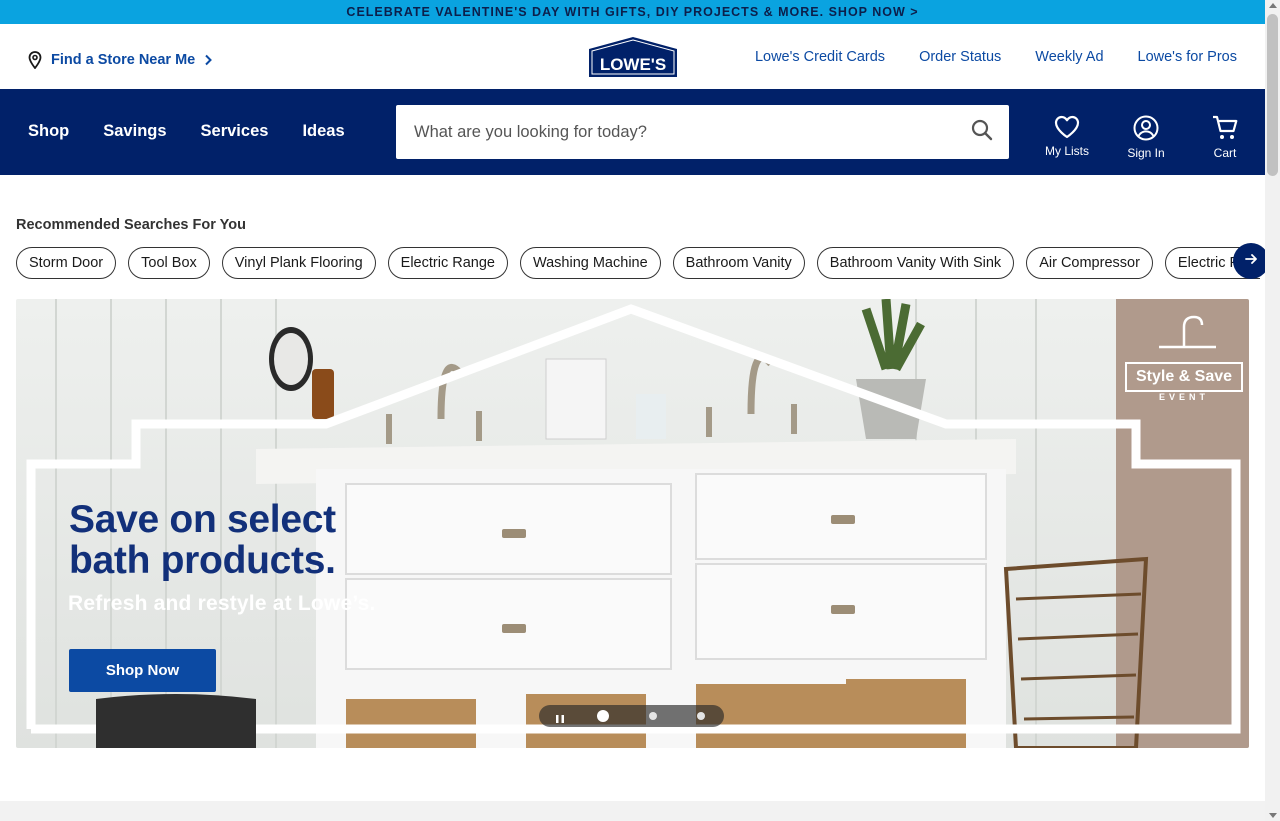  I want to click on credit-cards-link: Lowe's Credit Cards, so click(820, 57).